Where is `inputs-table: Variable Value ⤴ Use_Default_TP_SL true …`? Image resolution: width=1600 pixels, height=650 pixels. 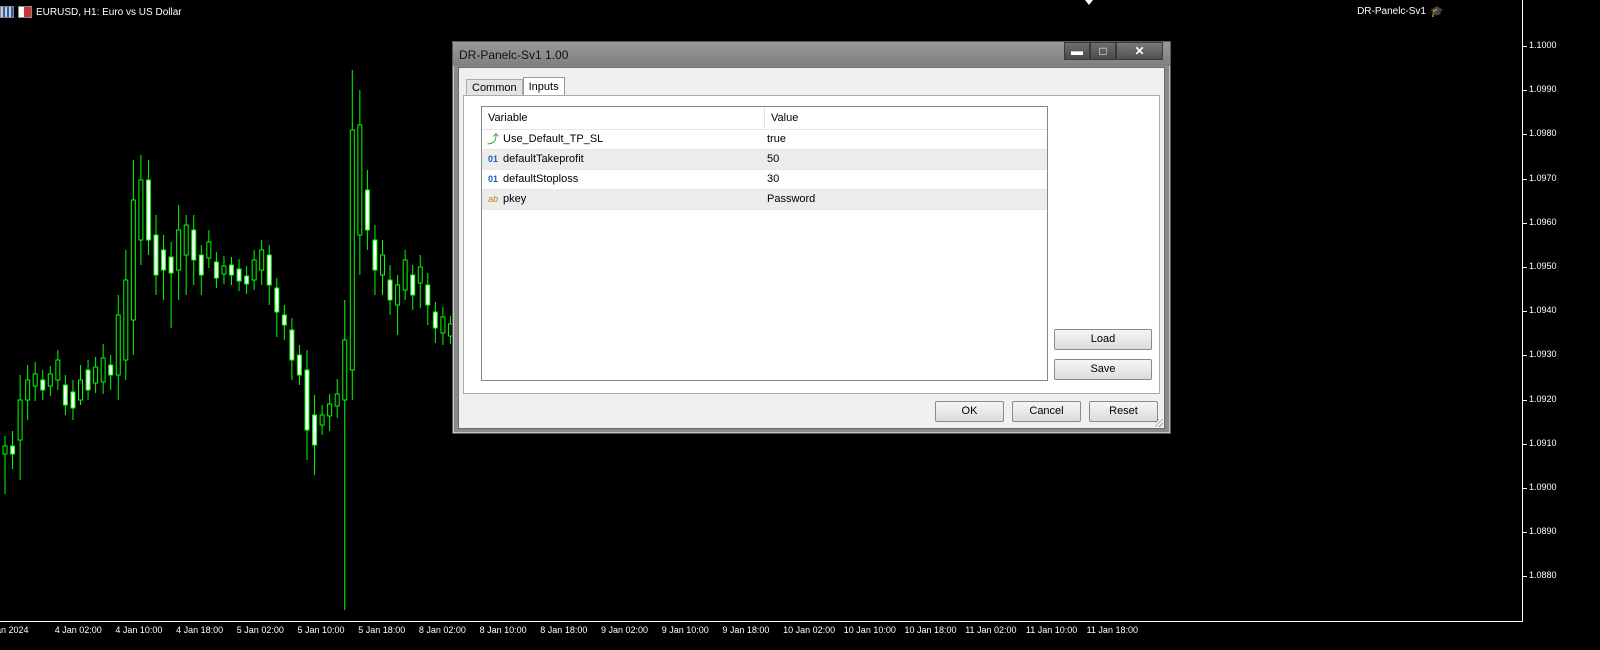
inputs-table: Variable Value ⤴ Use_Default_TP_SL true … is located at coordinates (764, 243).